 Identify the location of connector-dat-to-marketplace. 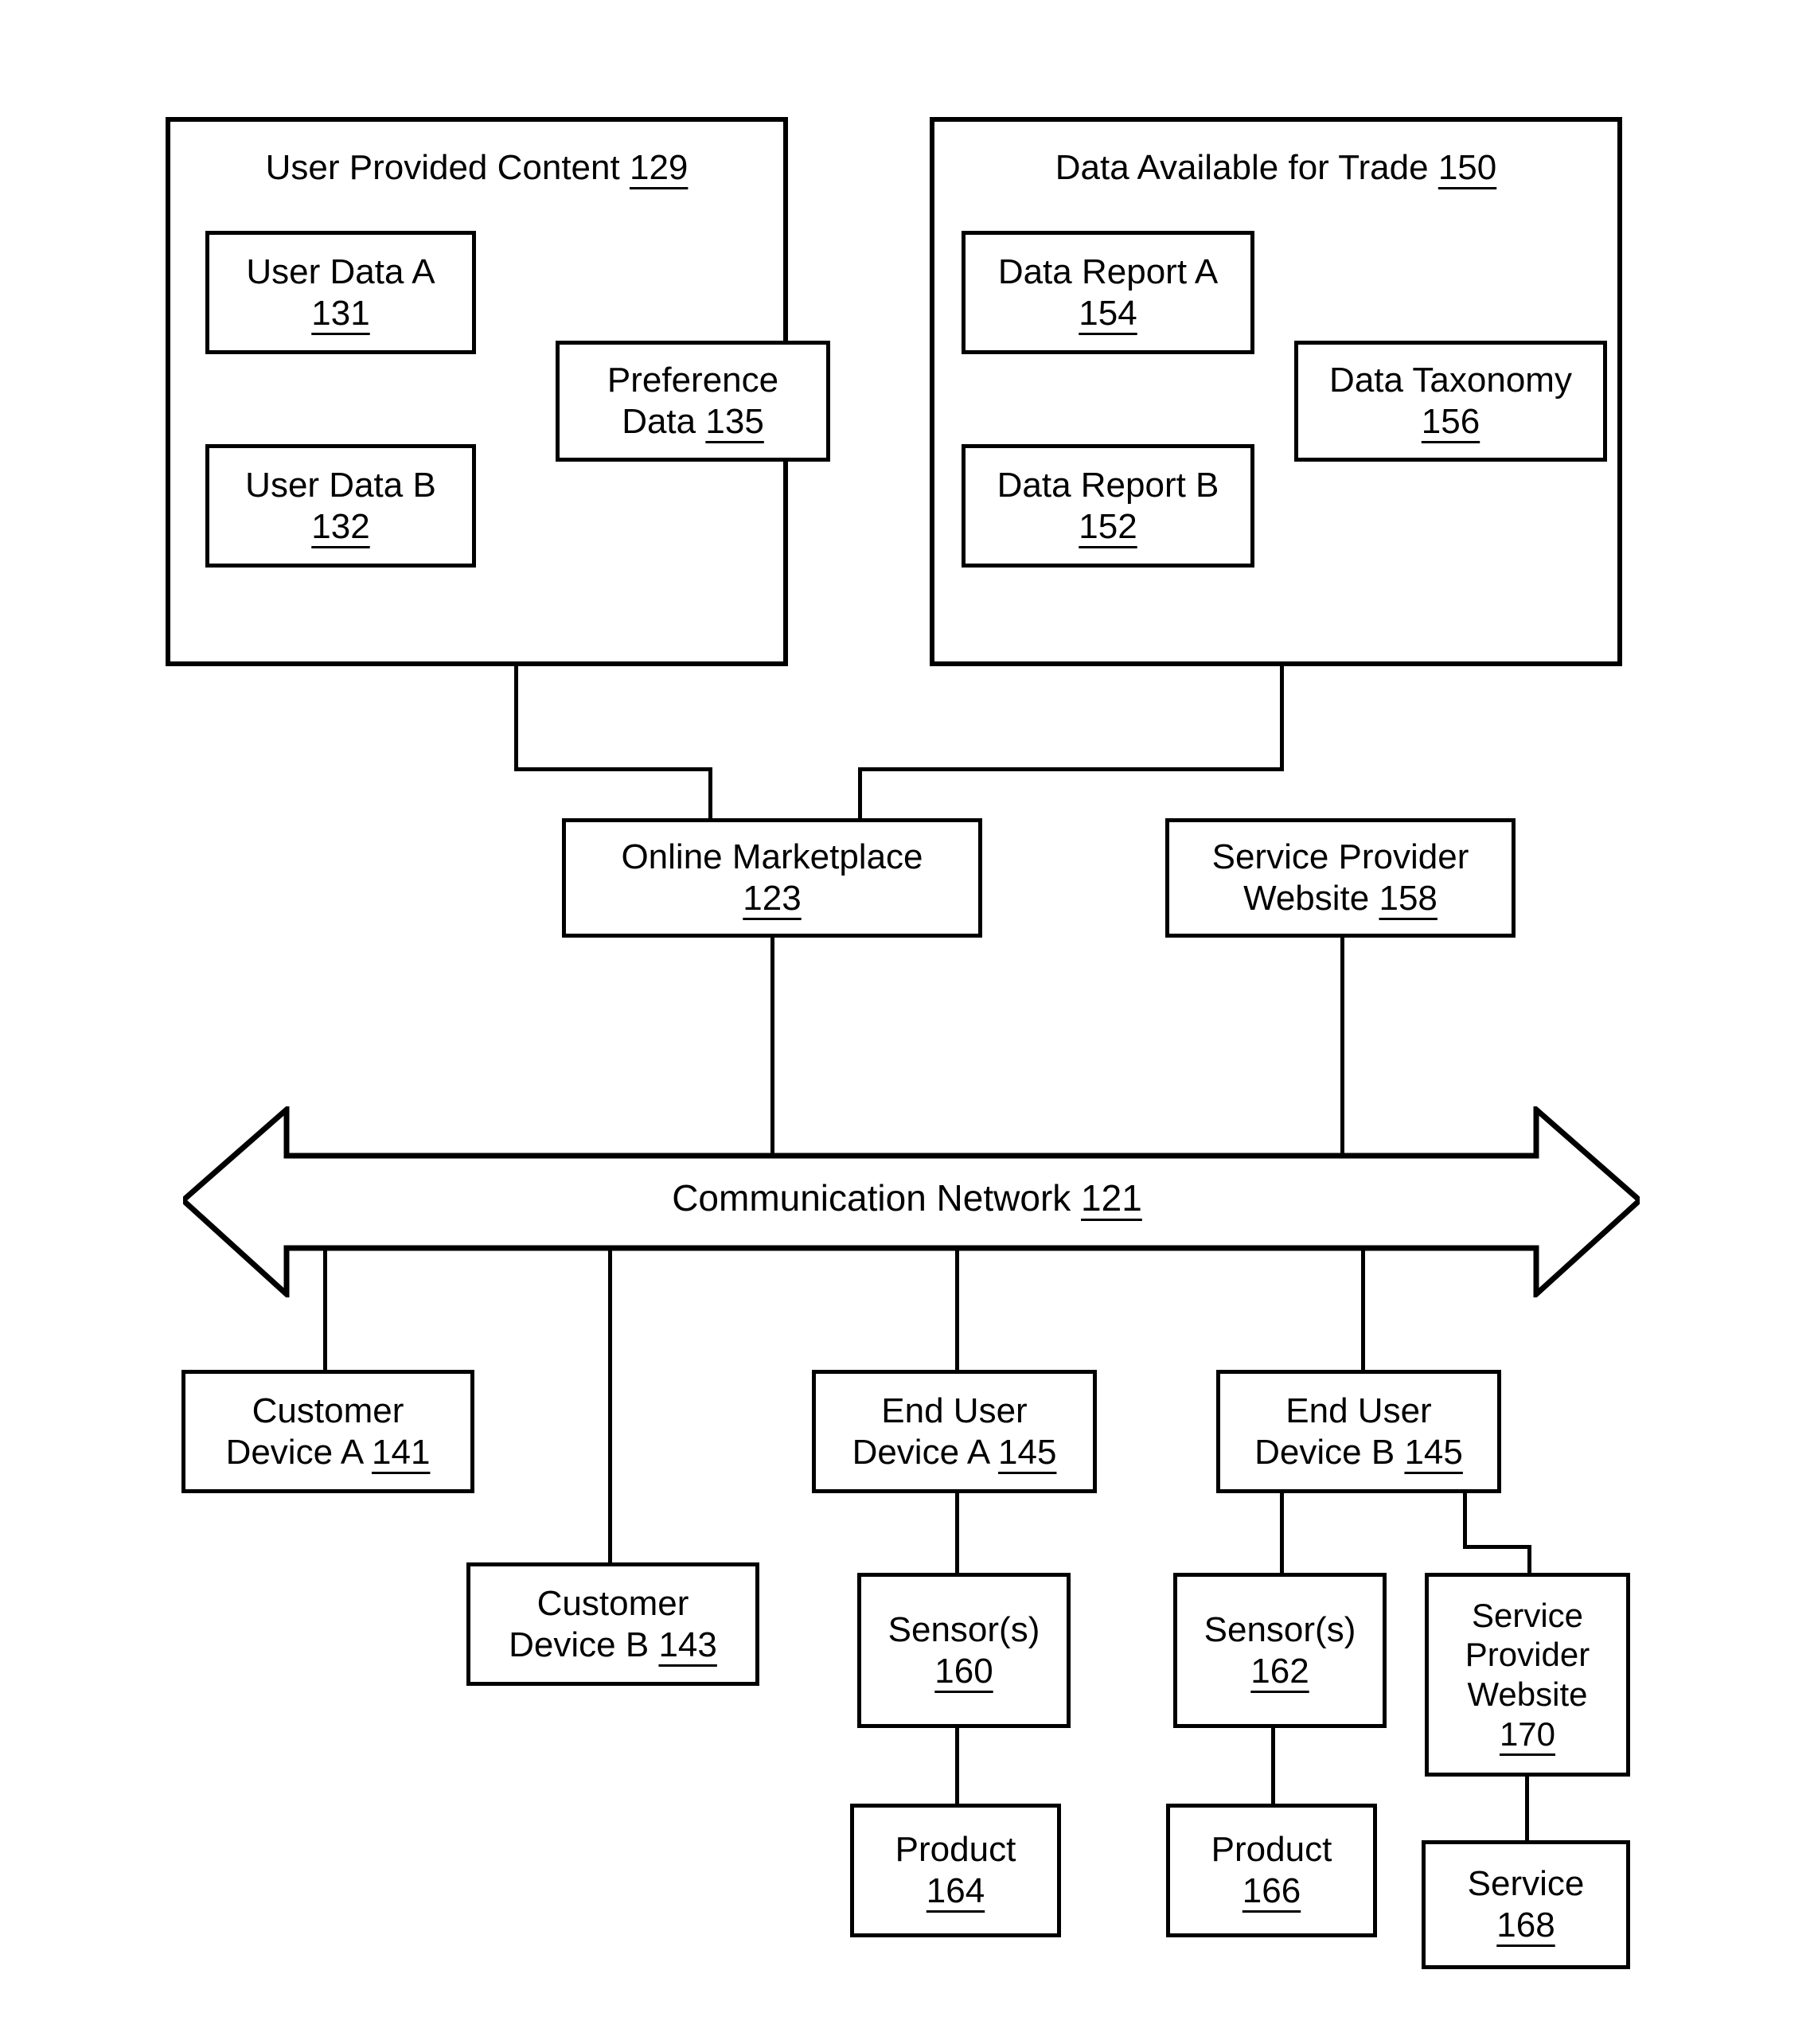
(860, 793).